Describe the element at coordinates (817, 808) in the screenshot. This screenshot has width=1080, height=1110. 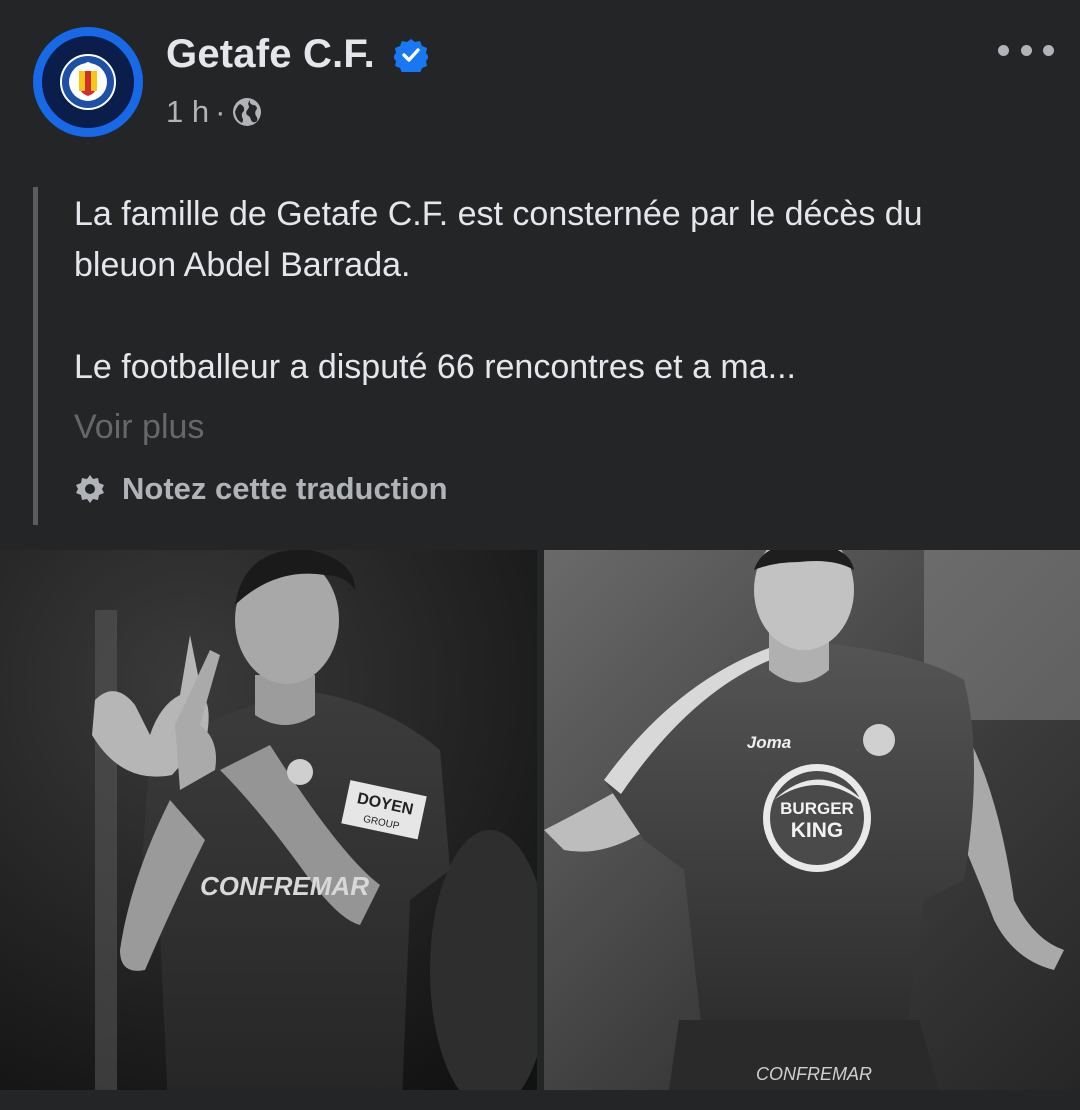
I see `burger-king-line1: BURGER` at that location.